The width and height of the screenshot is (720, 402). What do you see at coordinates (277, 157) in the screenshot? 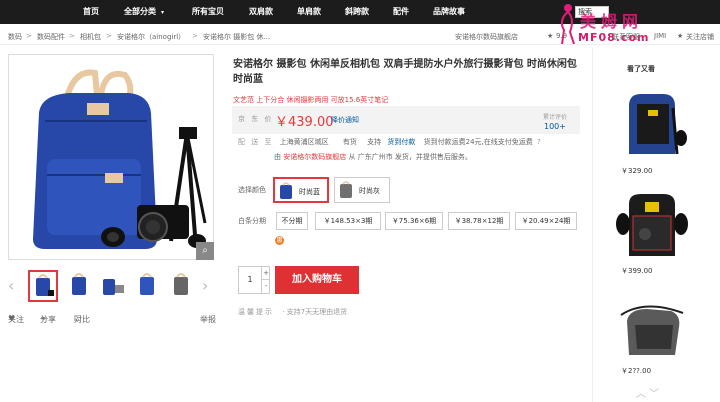
I see `seller-note-prefix: 由` at bounding box center [277, 157].